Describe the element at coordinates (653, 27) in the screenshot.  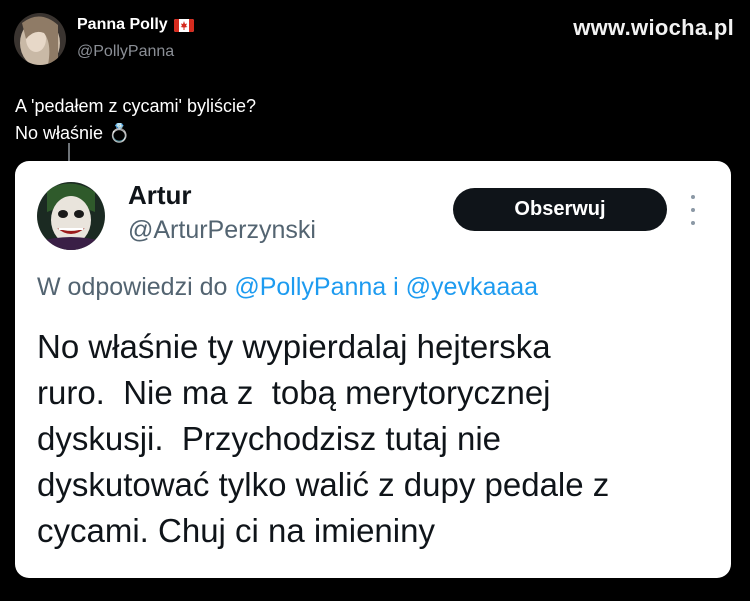
I see `site-watermark: www.wiocha.pl` at that location.